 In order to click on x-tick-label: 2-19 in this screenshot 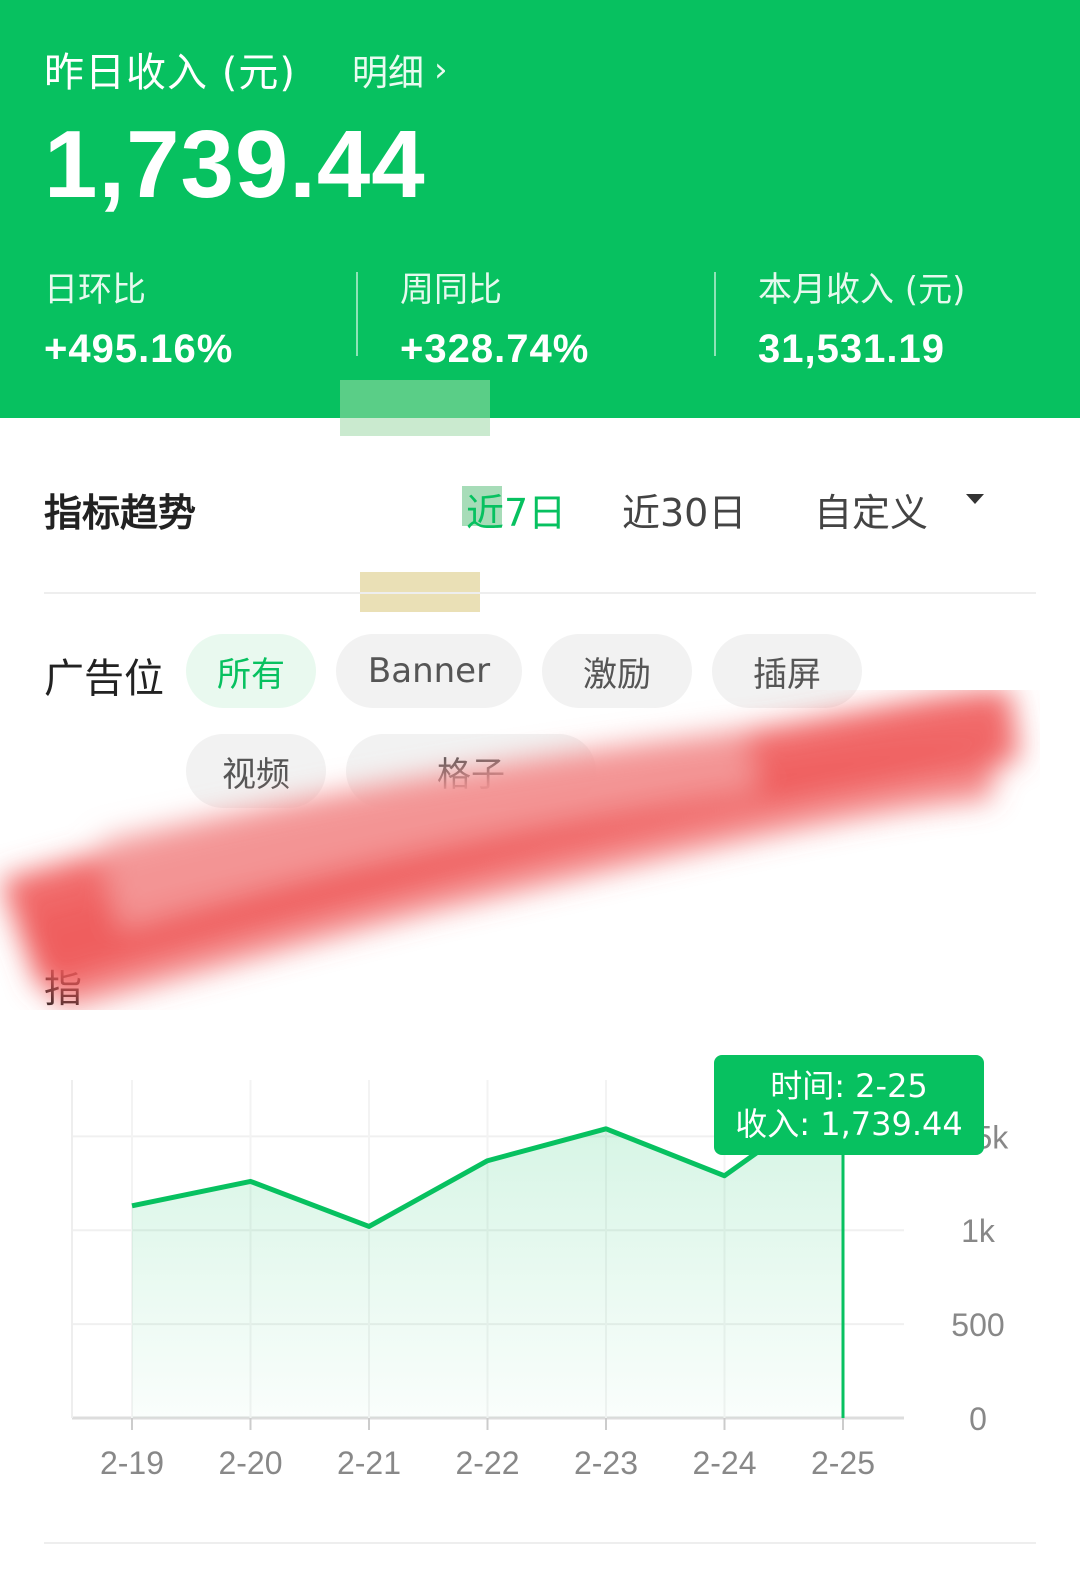, I will do `click(132, 1463)`.